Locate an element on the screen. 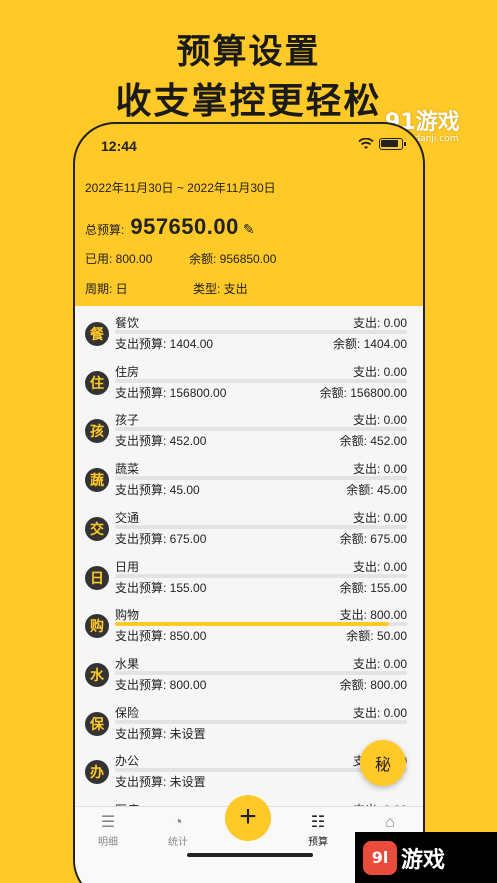 Image resolution: width=497 pixels, height=883 pixels. tab-stats-label: 统计 is located at coordinates (178, 842).